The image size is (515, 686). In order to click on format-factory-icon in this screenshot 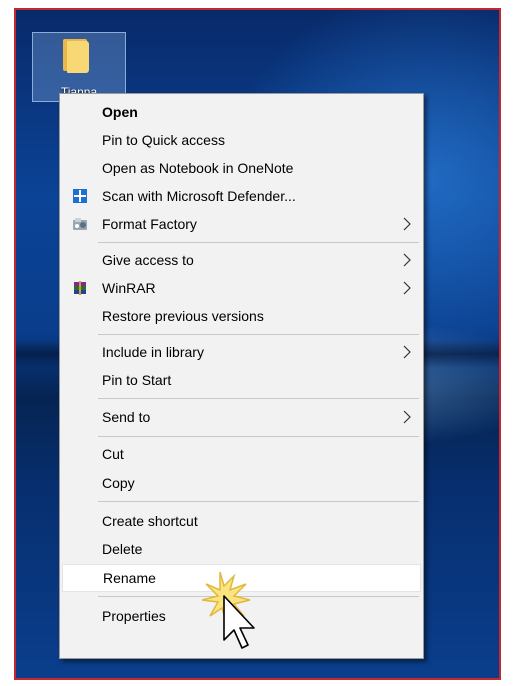, I will do `click(80, 224)`.